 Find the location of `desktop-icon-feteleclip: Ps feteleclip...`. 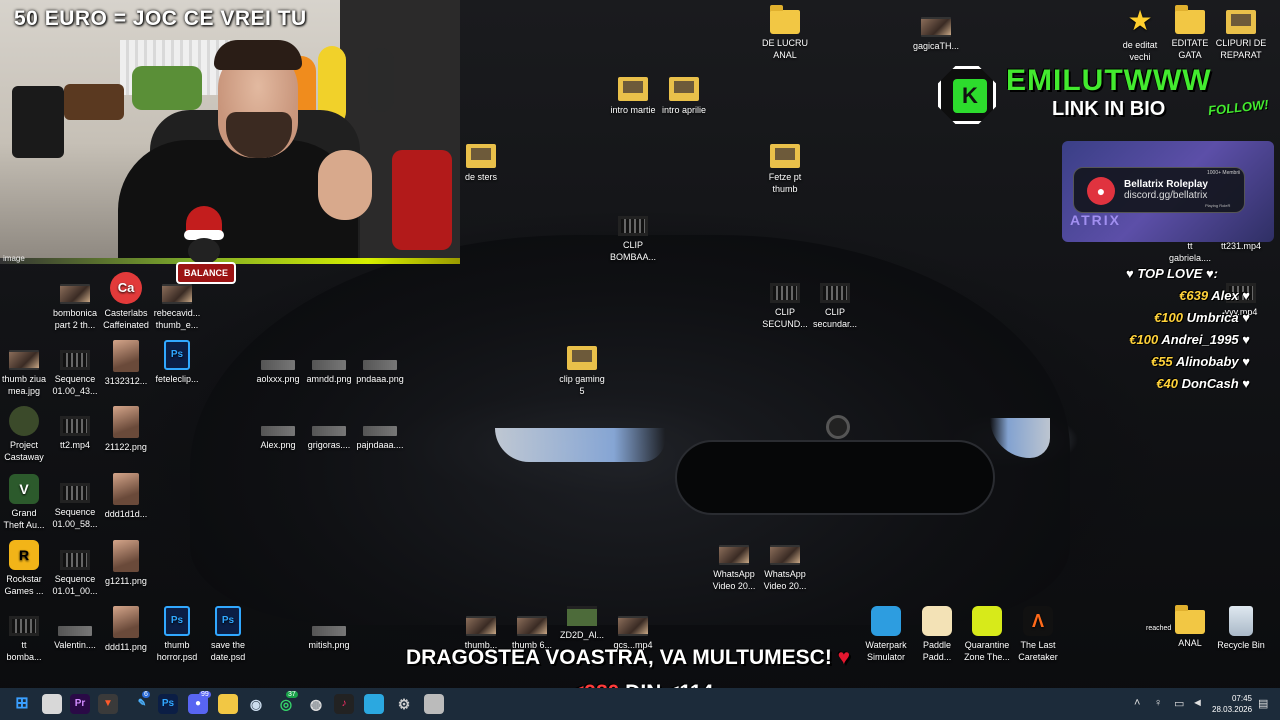

desktop-icon-feteleclip: Ps feteleclip... is located at coordinates (177, 362).